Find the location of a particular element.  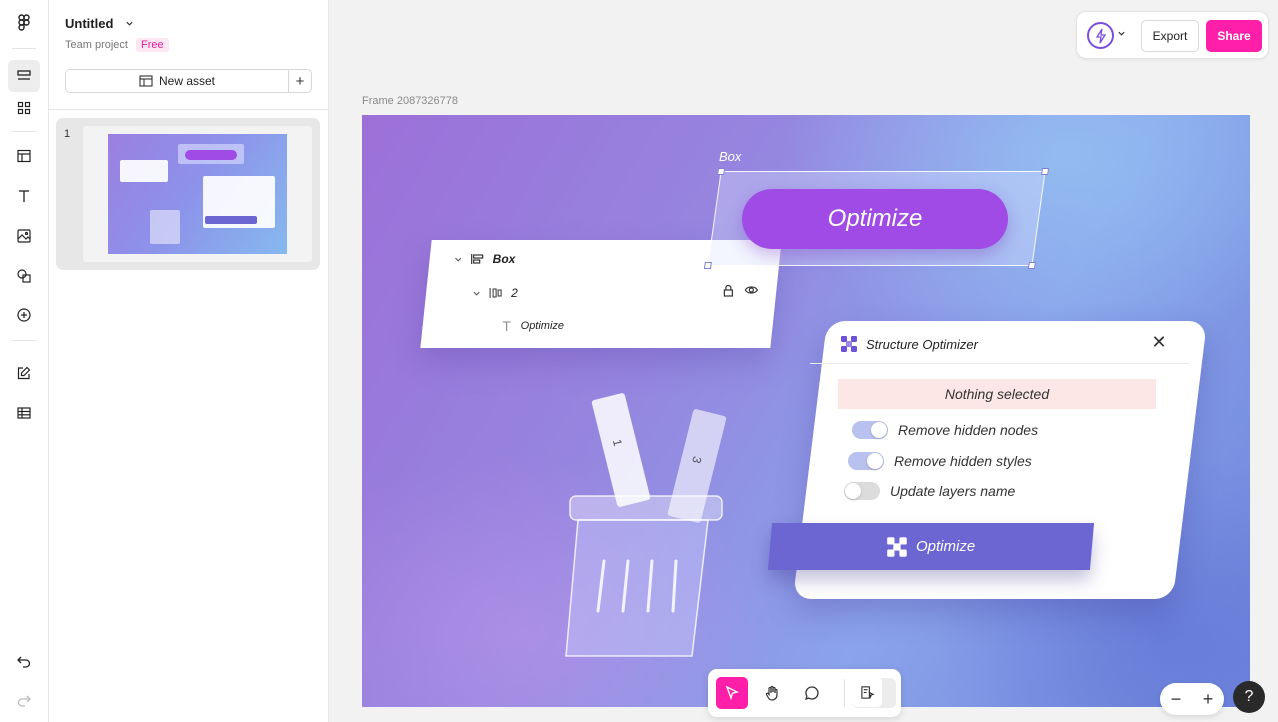

optimizer-header: Structure Optimizer is located at coordinates (909, 344).